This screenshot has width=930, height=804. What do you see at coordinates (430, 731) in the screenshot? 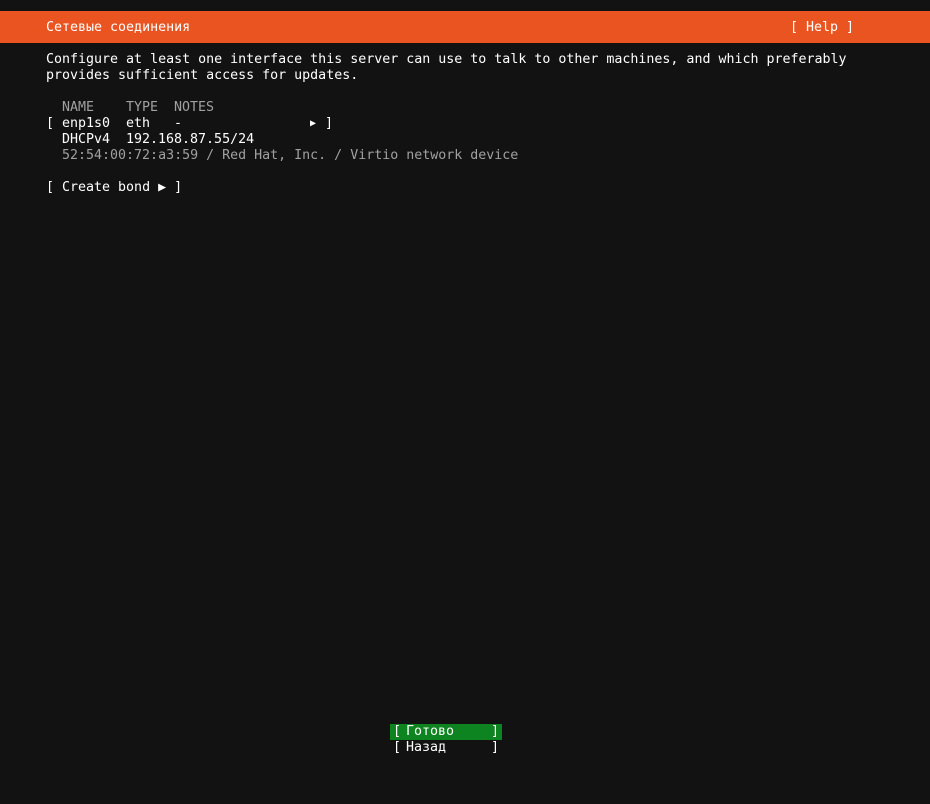
I see `done-label: Готово` at bounding box center [430, 731].